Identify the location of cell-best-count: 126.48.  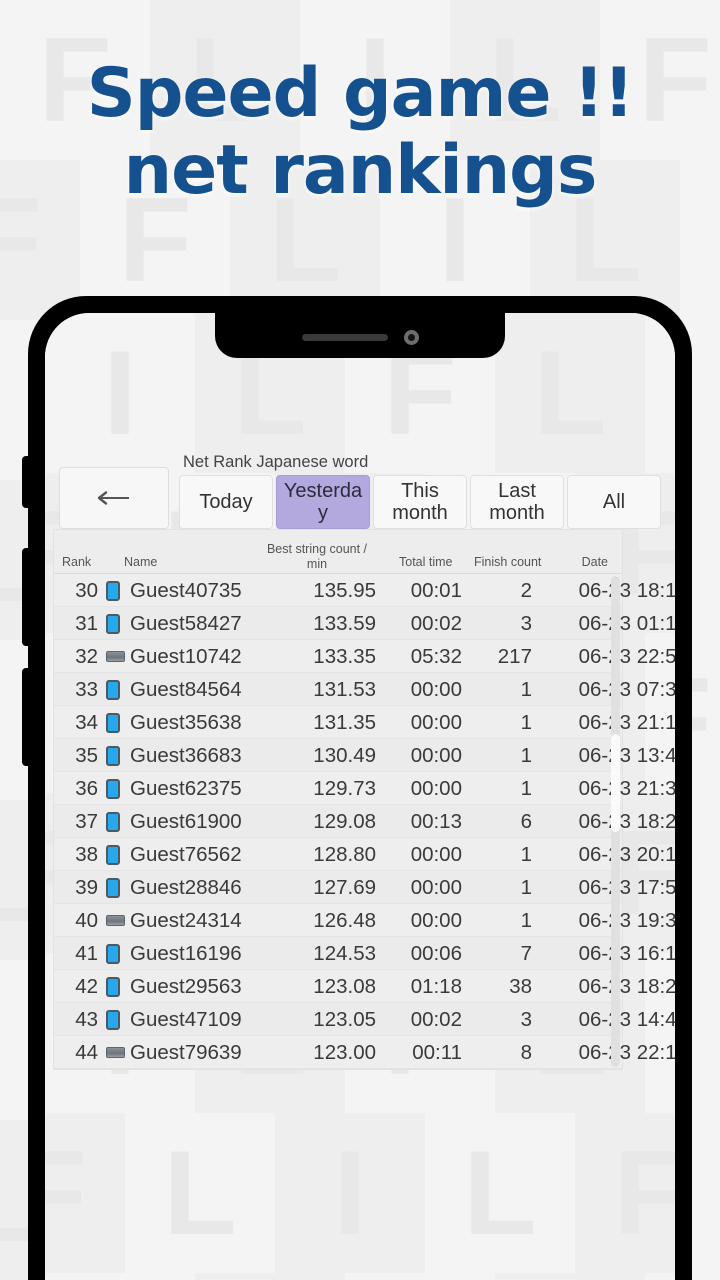
(344, 920).